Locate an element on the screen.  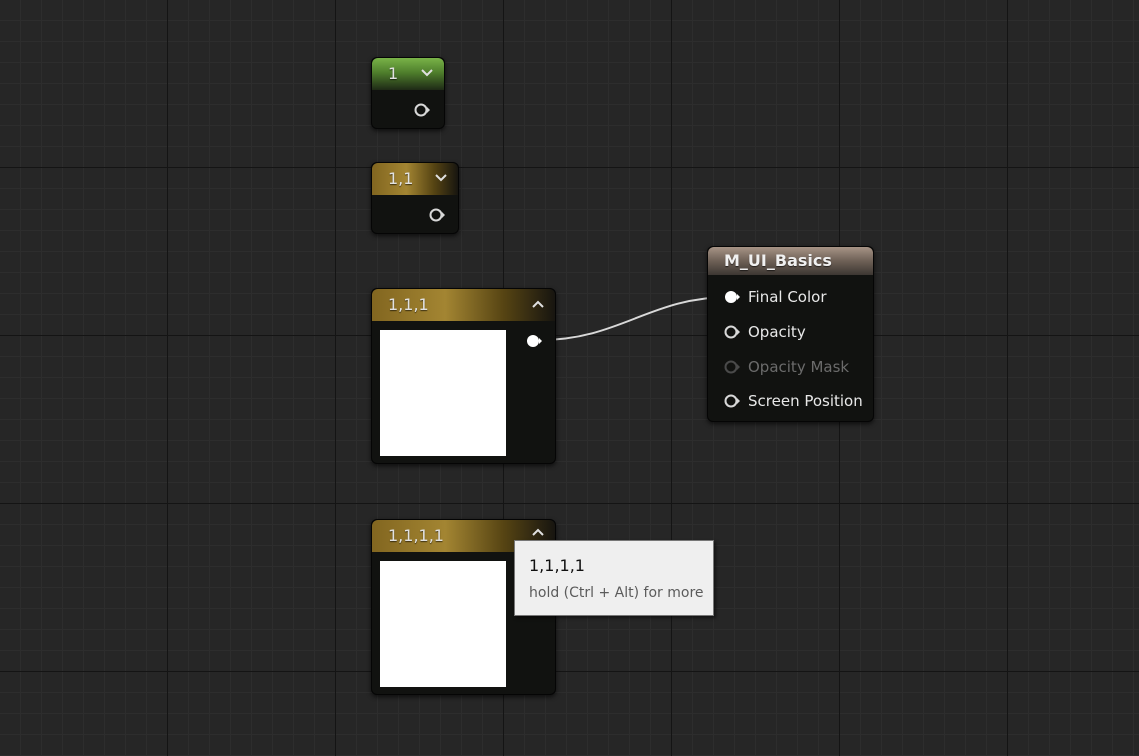
node-title: 1 is located at coordinates (393, 73).